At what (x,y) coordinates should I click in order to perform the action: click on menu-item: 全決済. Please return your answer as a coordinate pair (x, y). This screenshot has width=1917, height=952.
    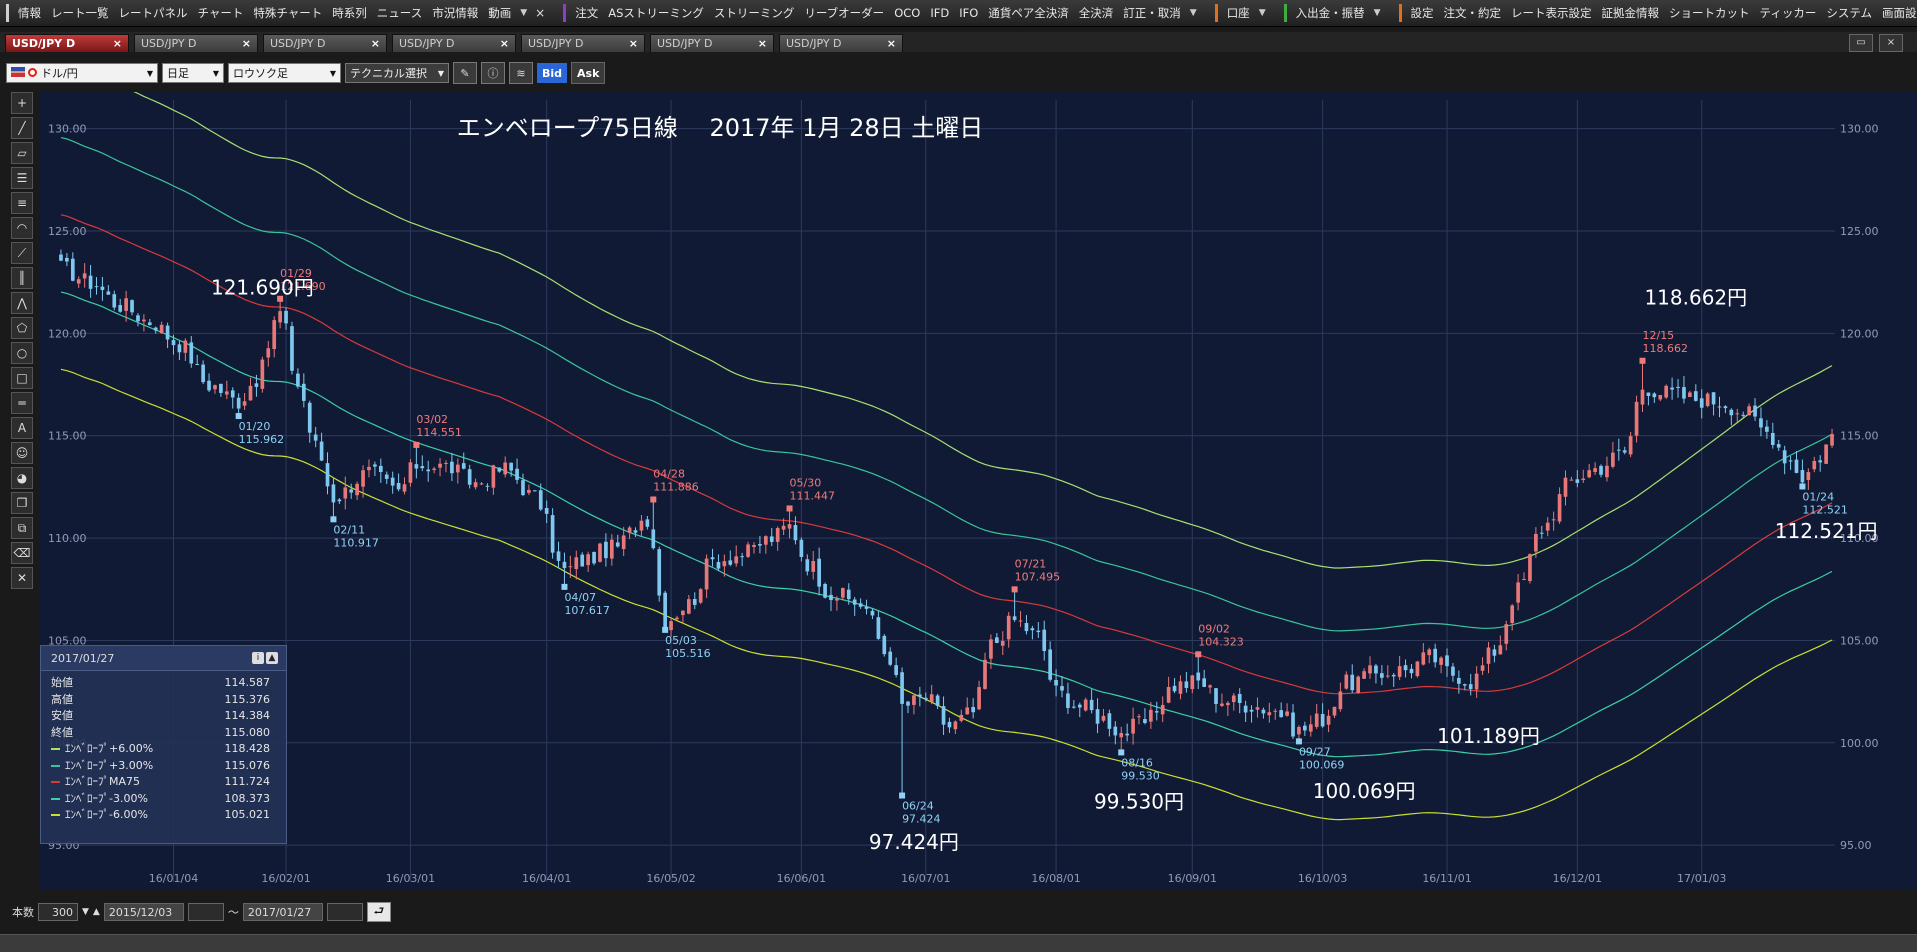
    Looking at the image, I should click on (1096, 13).